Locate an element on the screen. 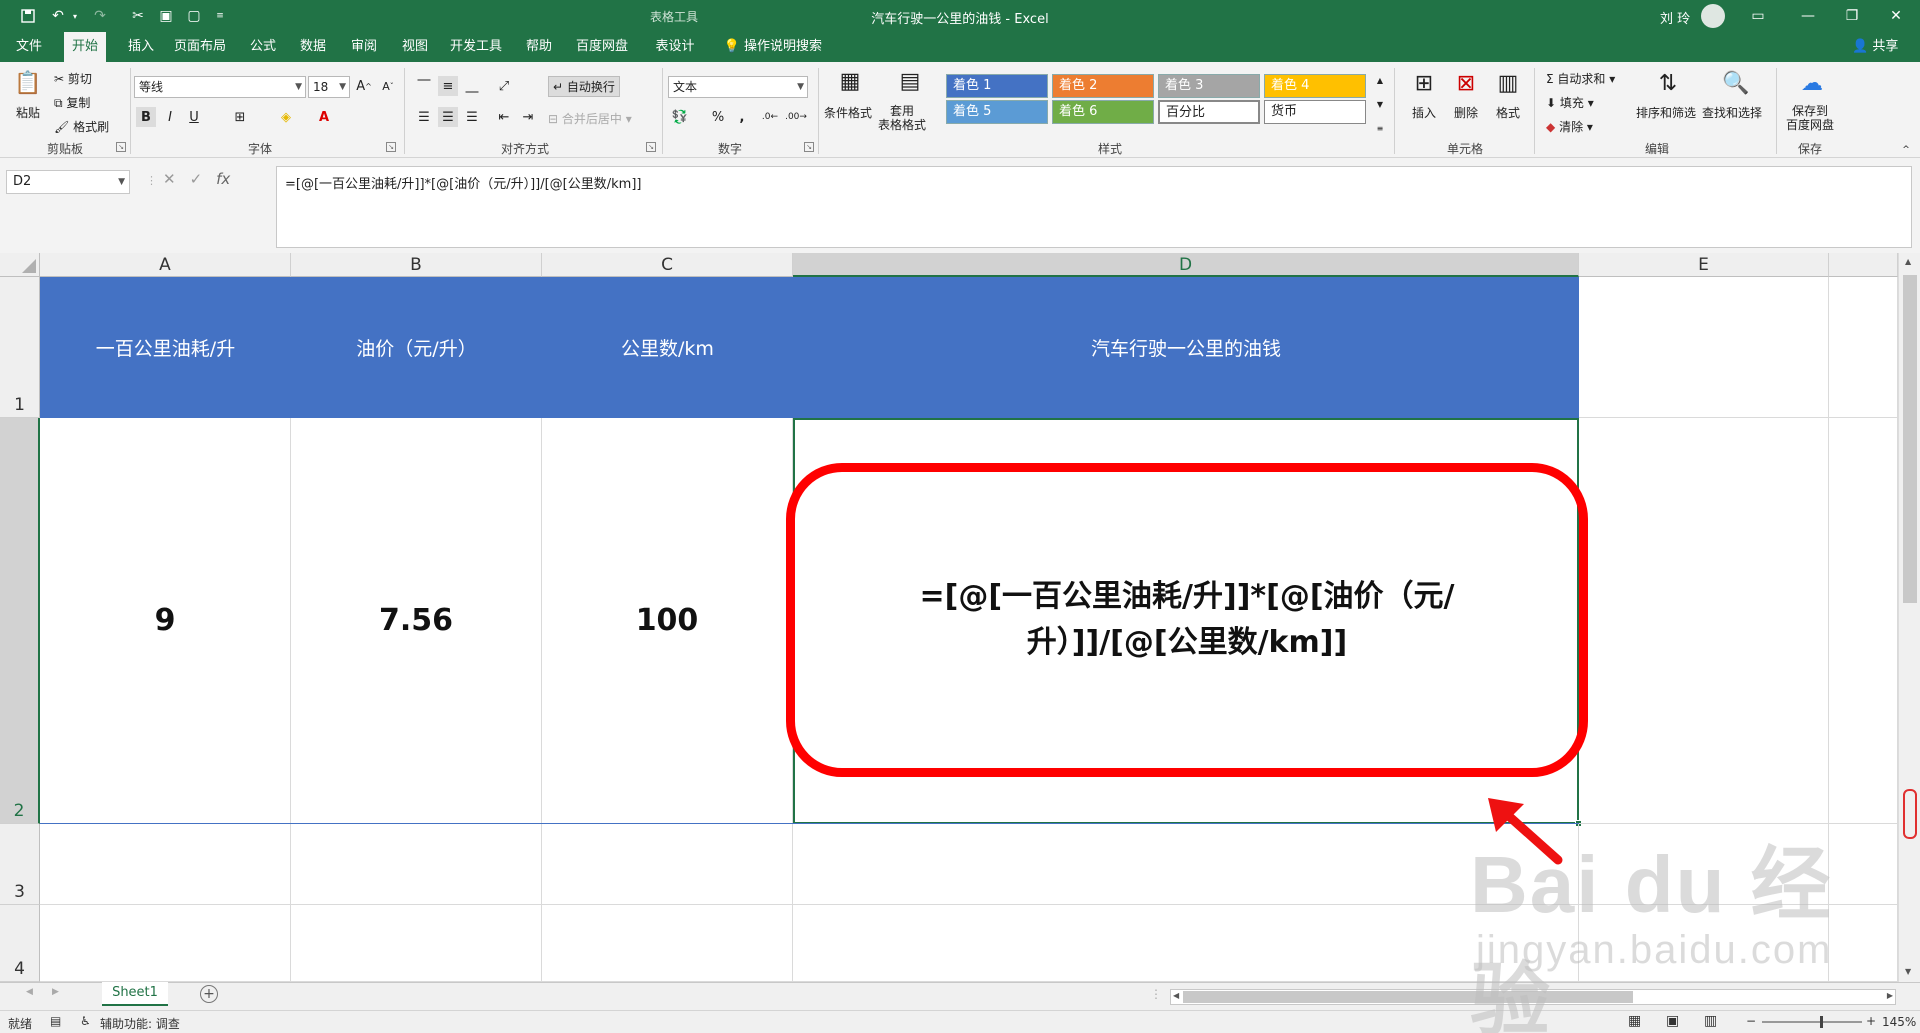 Image resolution: width=1920 pixels, height=1033 pixels. cell-style-3: 着色 3 is located at coordinates (1209, 86).